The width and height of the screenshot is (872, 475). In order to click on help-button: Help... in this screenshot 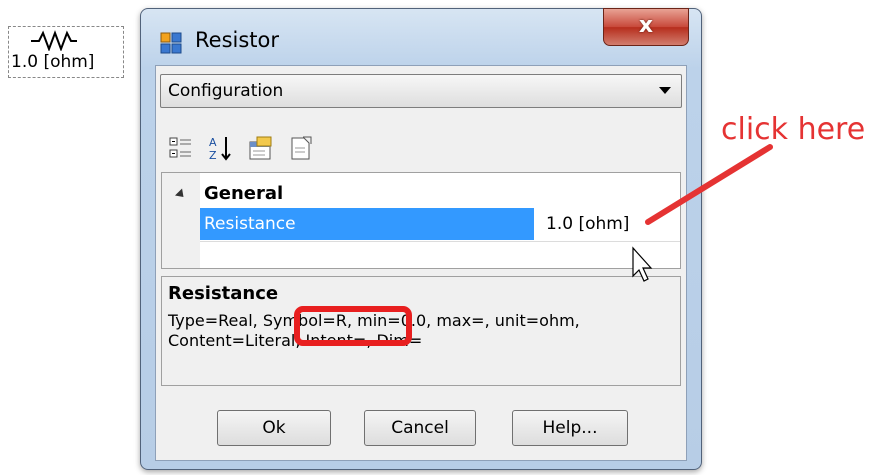, I will do `click(570, 428)`.